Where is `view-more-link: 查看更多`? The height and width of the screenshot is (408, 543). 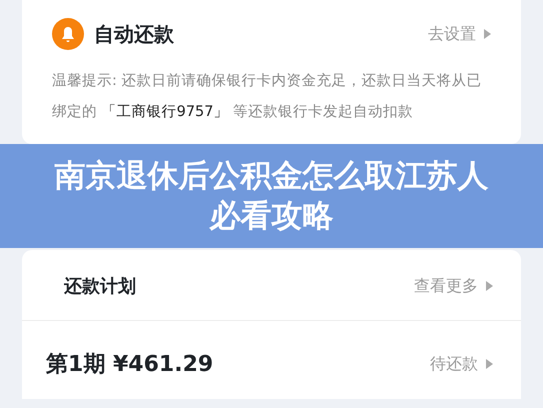
view-more-link: 查看更多 is located at coordinates (453, 286).